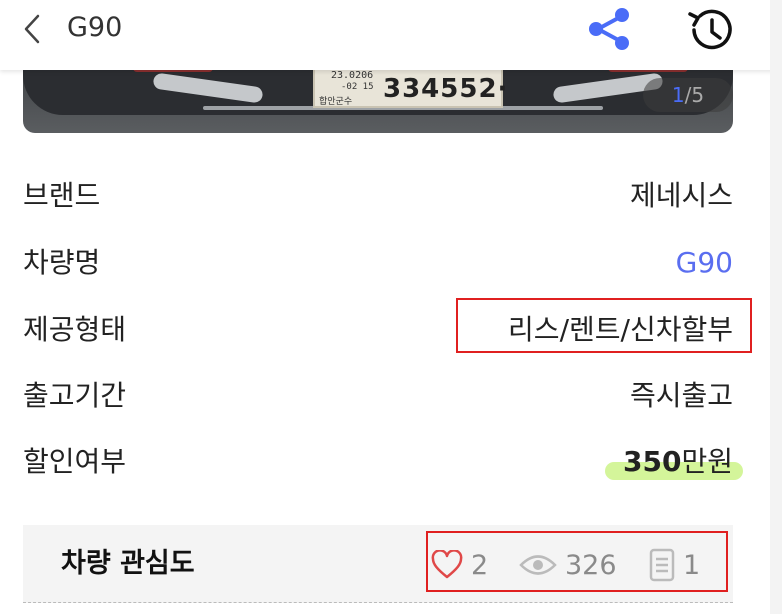 This screenshot has width=782, height=614. What do you see at coordinates (391, 35) in the screenshot?
I see `app-header: G90` at bounding box center [391, 35].